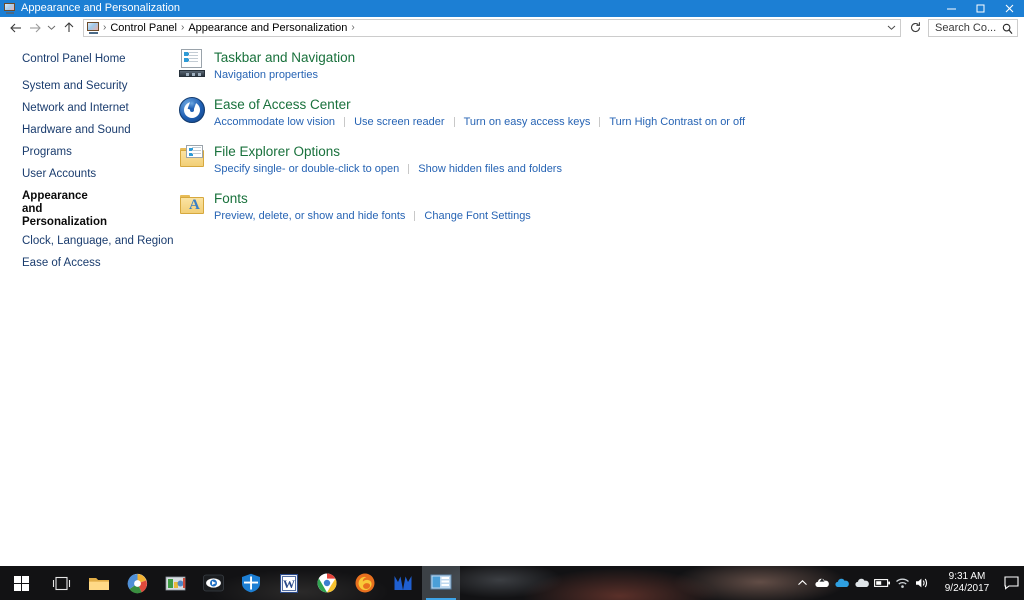 Image resolution: width=1024 pixels, height=614 pixels. What do you see at coordinates (677, 122) in the screenshot?
I see `link-turn-high-contrast-on-or-off: Turn High Contrast on or off` at bounding box center [677, 122].